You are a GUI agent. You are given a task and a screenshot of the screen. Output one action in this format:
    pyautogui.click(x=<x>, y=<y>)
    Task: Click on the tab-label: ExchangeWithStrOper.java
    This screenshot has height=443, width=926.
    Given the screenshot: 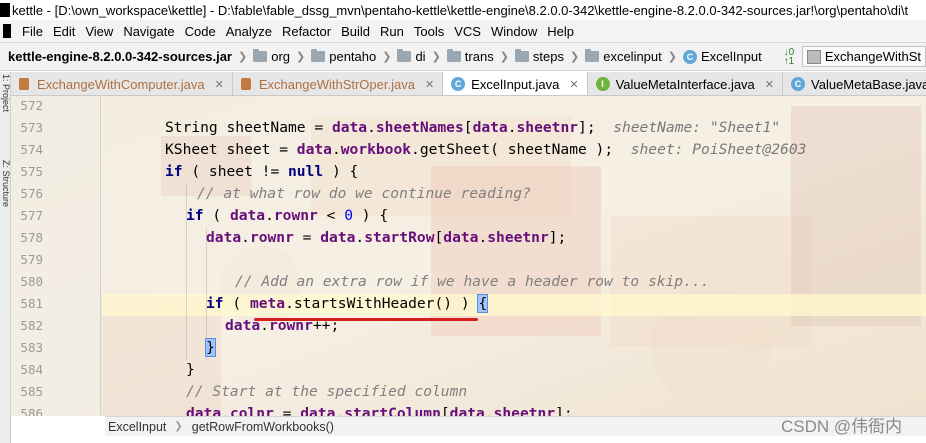 What is the action you would take?
    pyautogui.click(x=336, y=84)
    